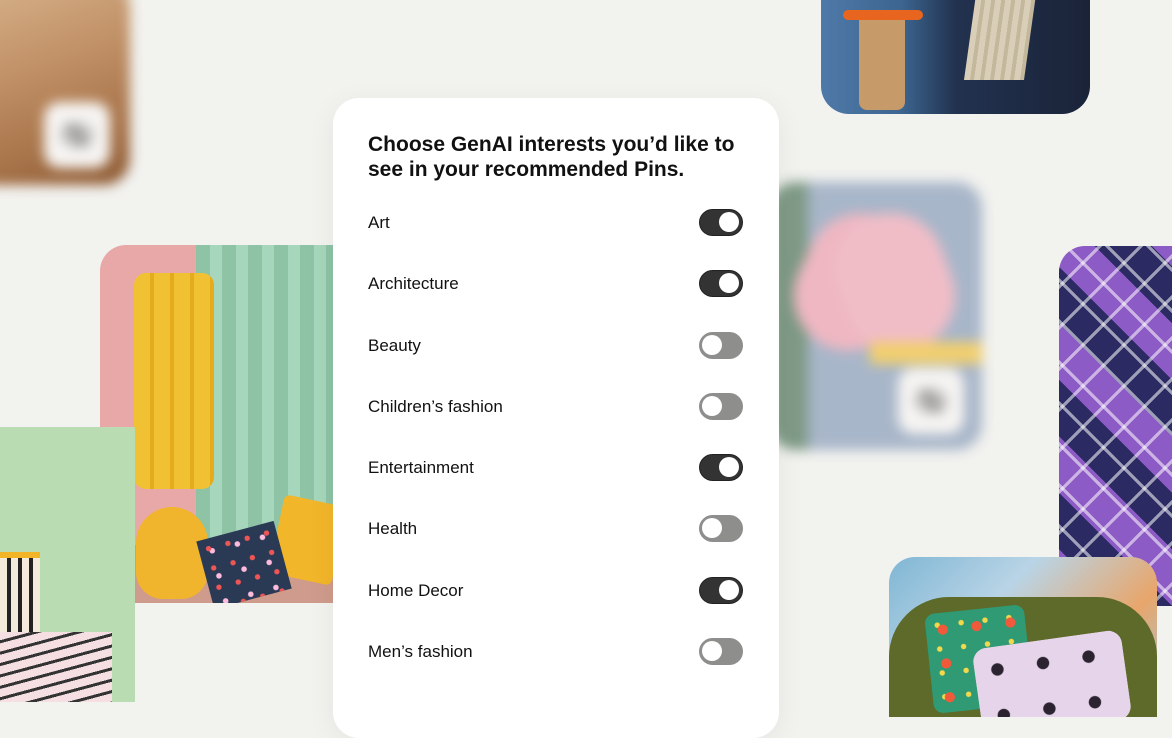 The image size is (1172, 738). I want to click on interest-row: Architecture, so click(556, 295).